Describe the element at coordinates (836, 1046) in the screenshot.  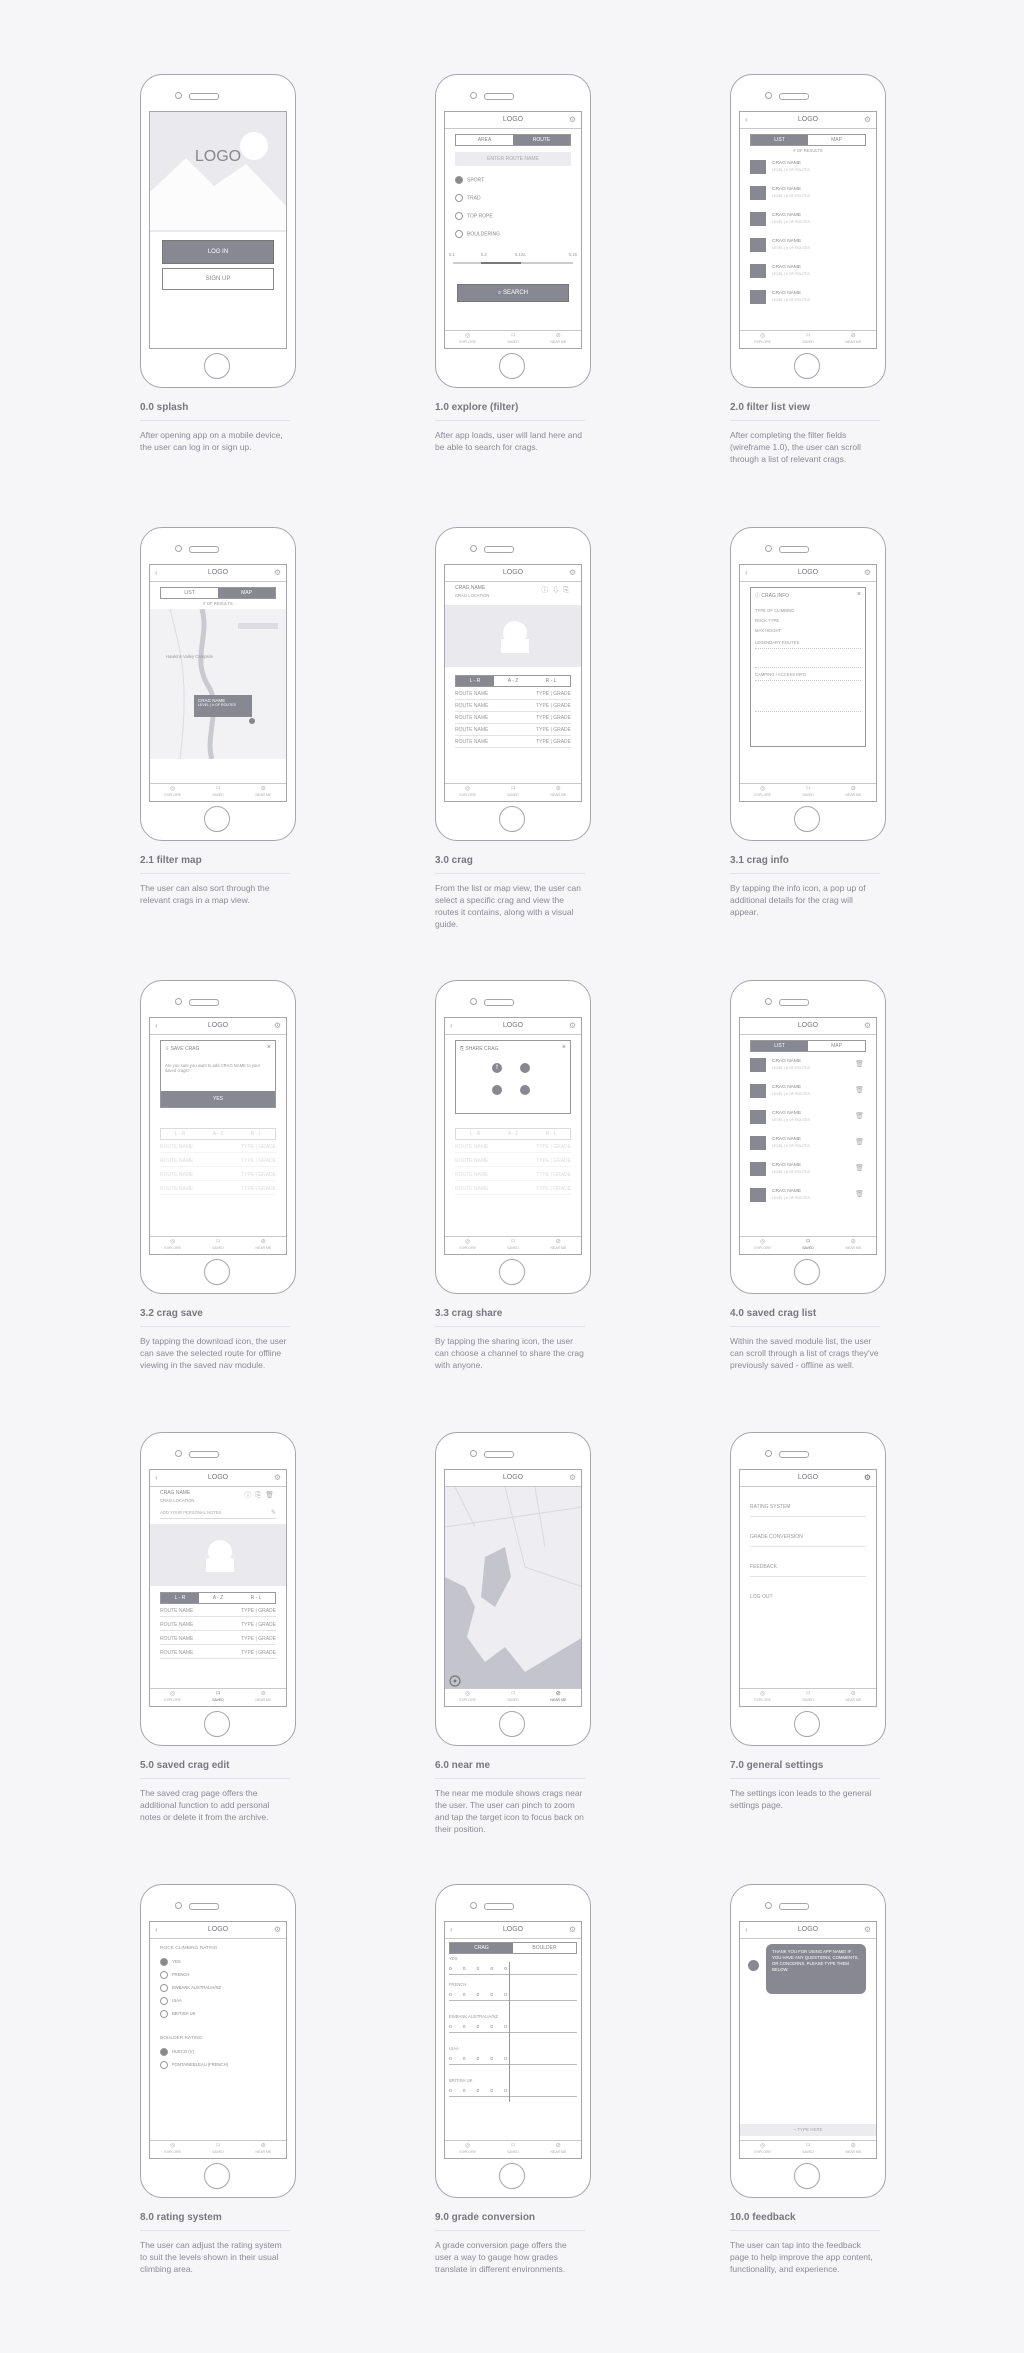
I see `tab-map: MAP` at that location.